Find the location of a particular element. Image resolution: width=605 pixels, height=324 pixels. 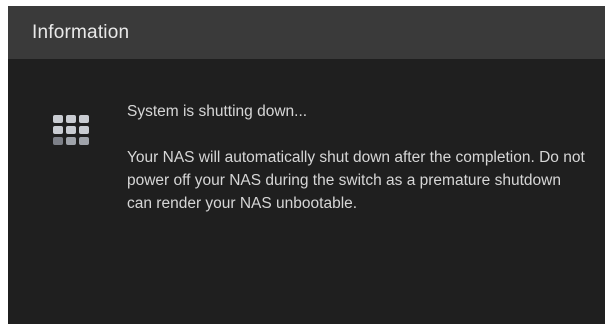

loading-grid-icon is located at coordinates (73, 133).